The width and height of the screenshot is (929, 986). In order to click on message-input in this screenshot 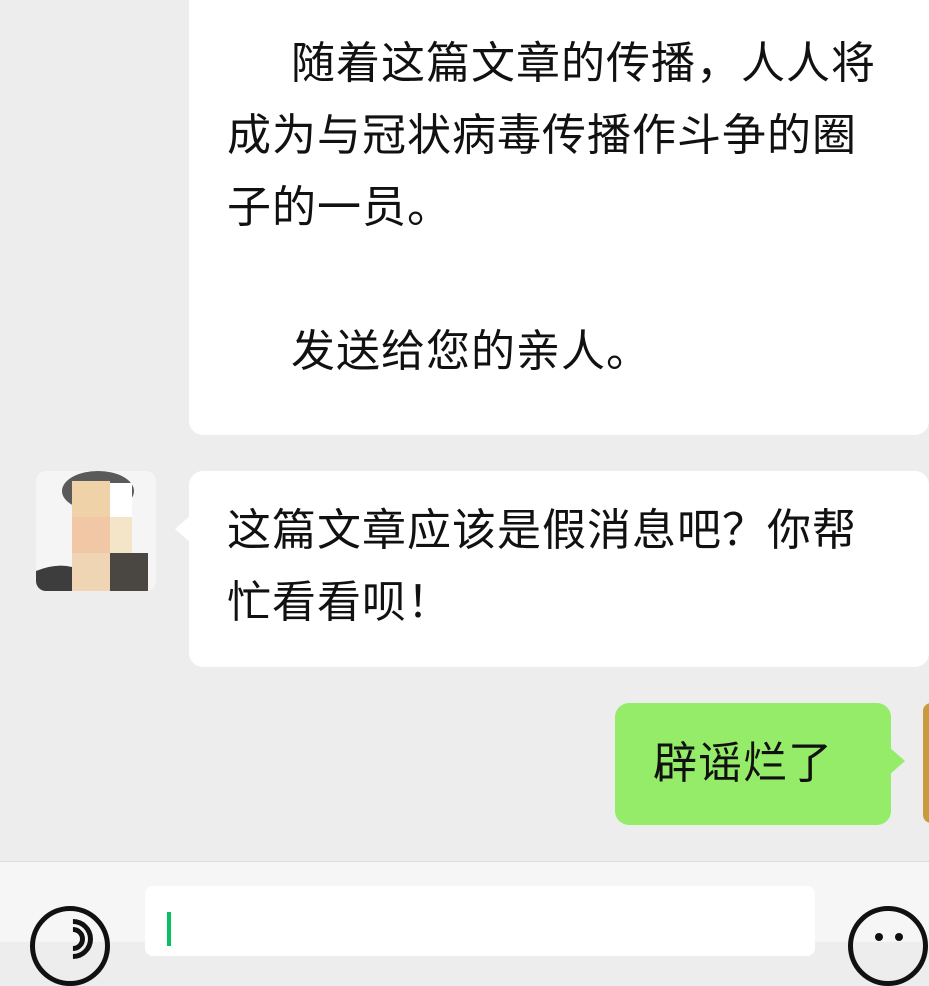, I will do `click(480, 921)`.